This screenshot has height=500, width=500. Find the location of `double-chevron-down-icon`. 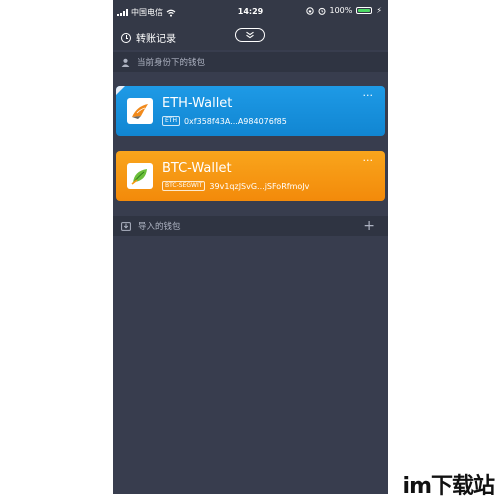

double-chevron-down-icon is located at coordinates (250, 35).